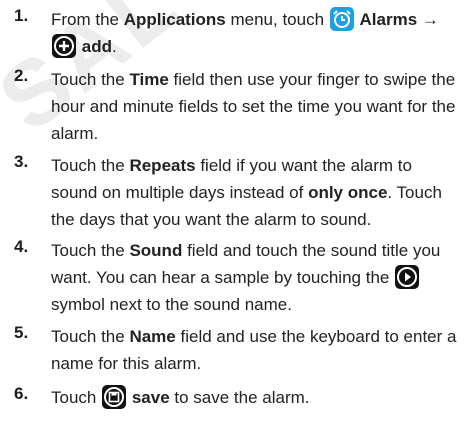 Image resolution: width=470 pixels, height=425 pixels. I want to click on repeats-label: Repeats, so click(162, 165).